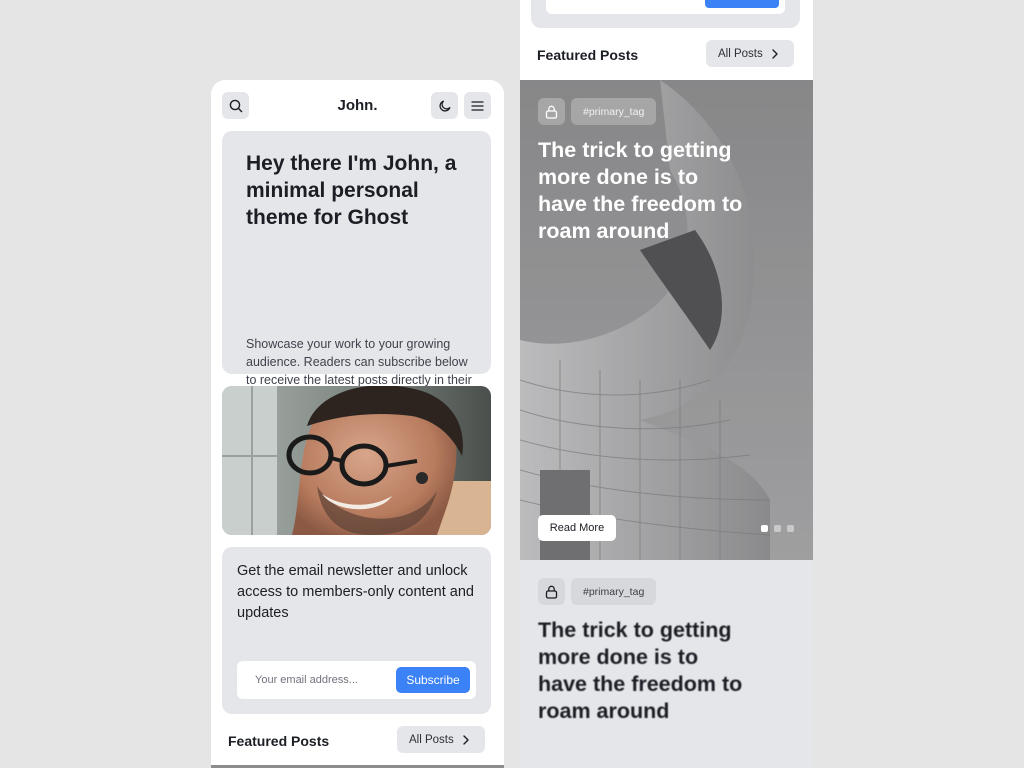 The image size is (1024, 768). I want to click on header: John., so click(357, 105).